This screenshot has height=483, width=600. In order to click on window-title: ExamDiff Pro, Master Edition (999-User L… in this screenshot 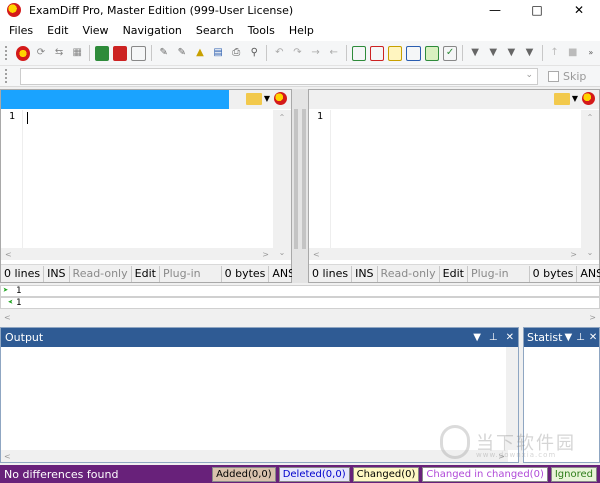, I will do `click(161, 10)`.